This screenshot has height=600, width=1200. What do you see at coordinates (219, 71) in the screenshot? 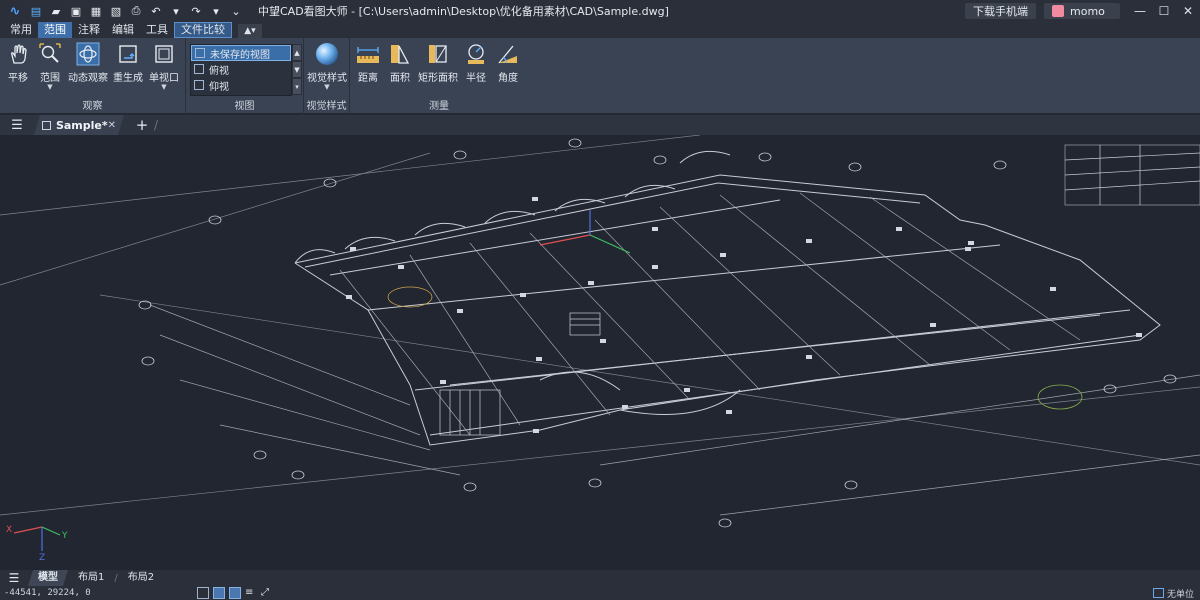
I see `view-item-label: 俯视` at bounding box center [219, 71].